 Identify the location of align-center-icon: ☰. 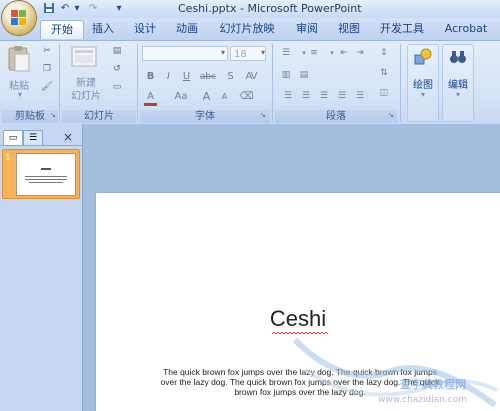
(306, 96).